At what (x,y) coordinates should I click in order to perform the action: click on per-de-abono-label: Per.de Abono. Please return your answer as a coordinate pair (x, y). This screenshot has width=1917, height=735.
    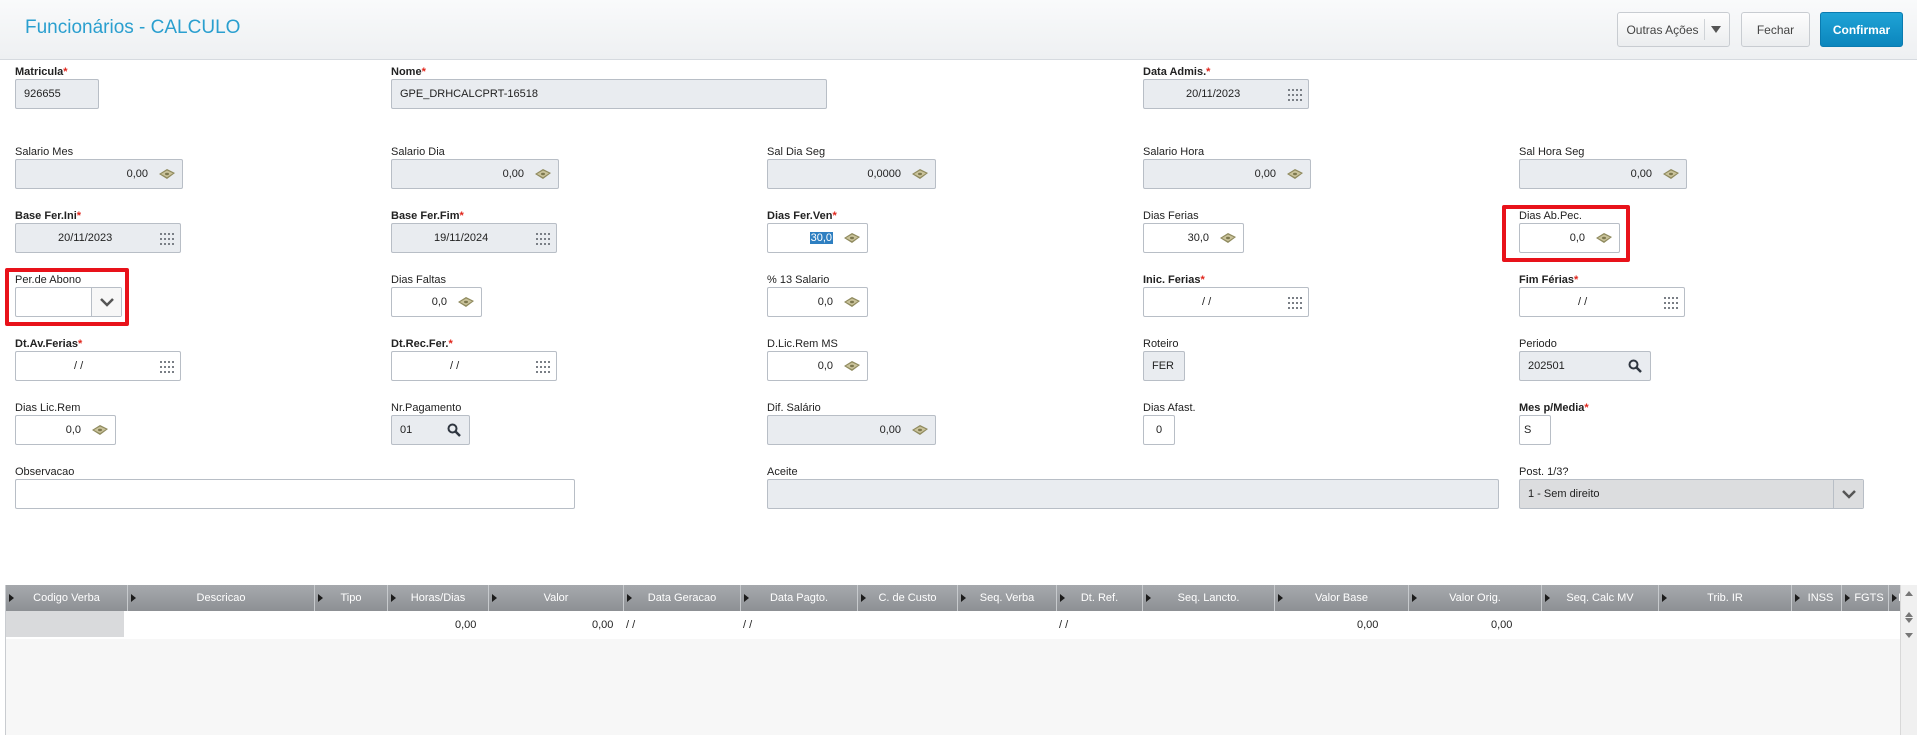
    Looking at the image, I should click on (48, 280).